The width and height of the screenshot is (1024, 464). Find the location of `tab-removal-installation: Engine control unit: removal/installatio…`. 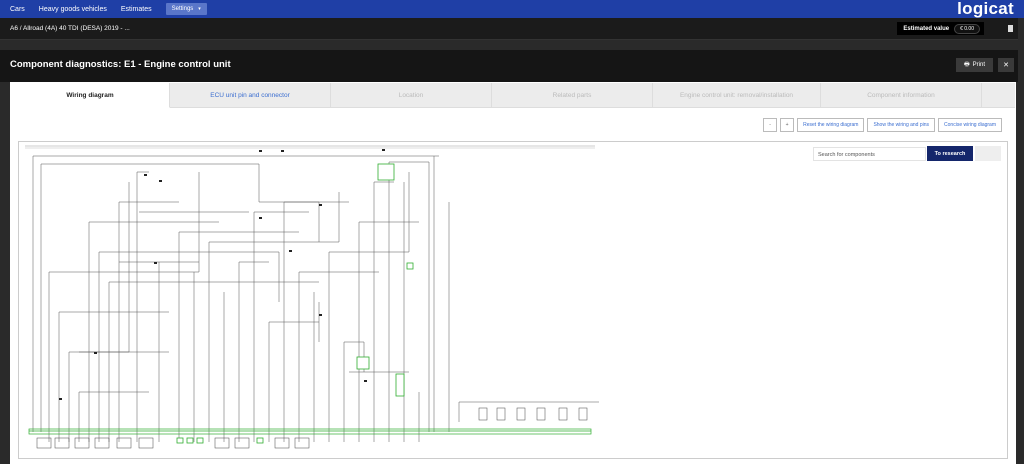

tab-removal-installation: Engine control unit: removal/installatio… is located at coordinates (737, 95).